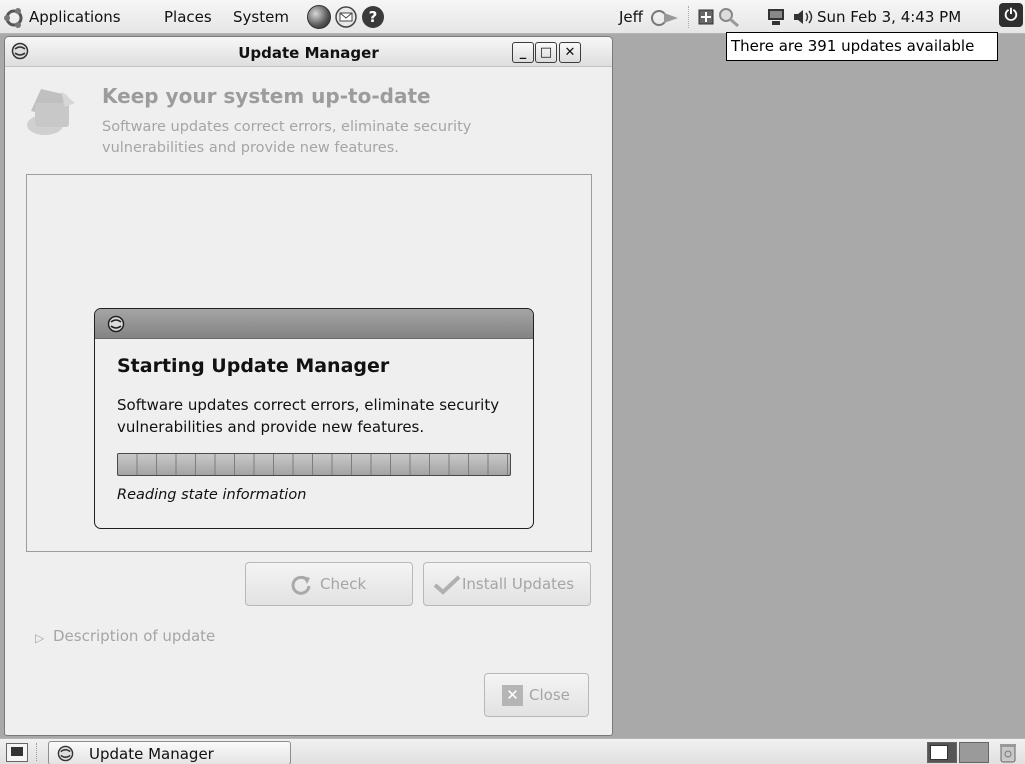  I want to click on check-button: Check, so click(329, 584).